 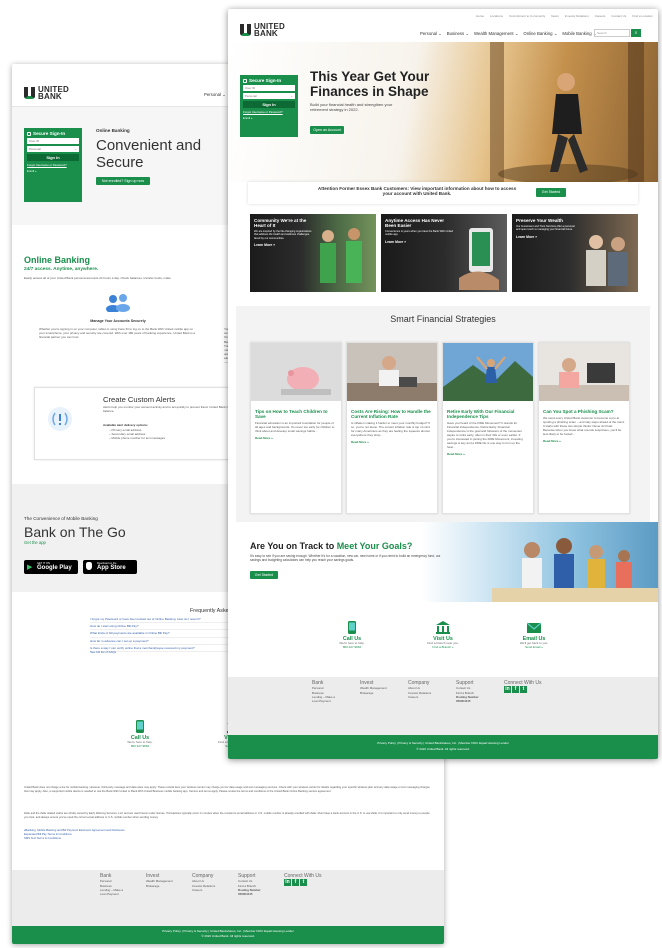 I want to click on call-us-block: Call Us We're here to help. 800.327.9862, so click(x=352, y=635).